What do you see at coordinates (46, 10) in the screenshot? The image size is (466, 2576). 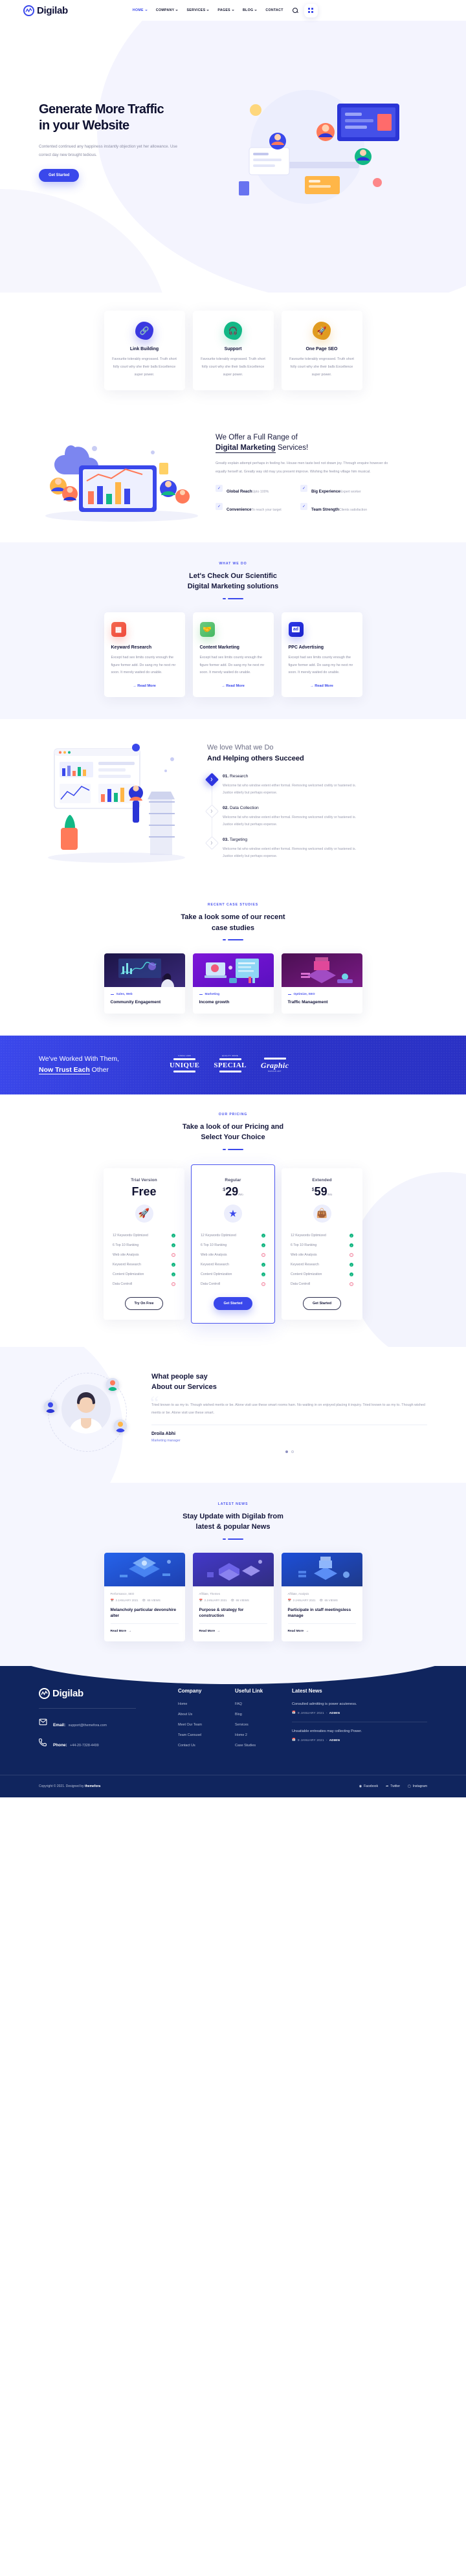 I see `site-logo: Digilab` at bounding box center [46, 10].